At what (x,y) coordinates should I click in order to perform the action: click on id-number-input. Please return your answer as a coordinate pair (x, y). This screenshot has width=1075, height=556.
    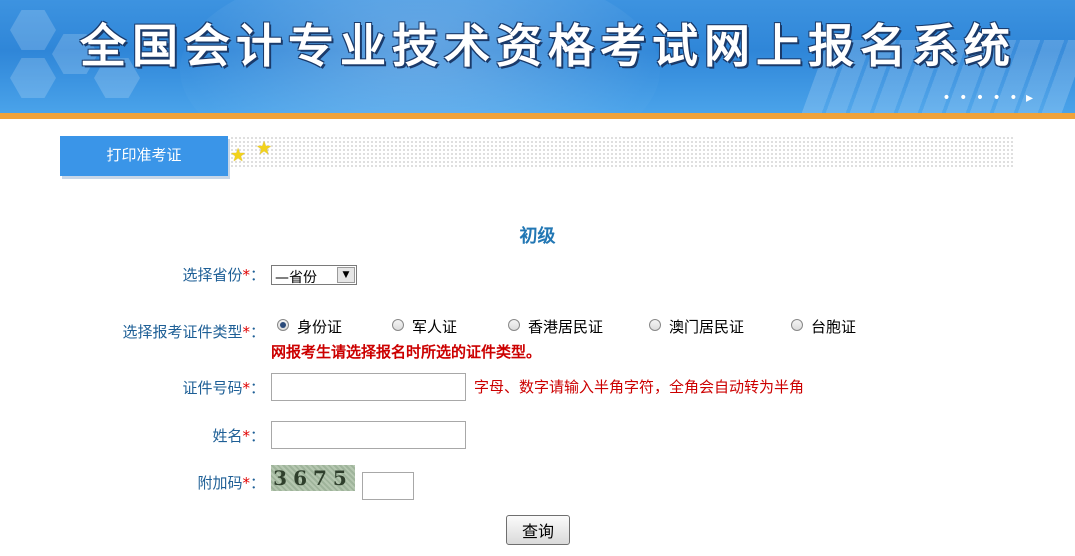
    Looking at the image, I should click on (368, 387).